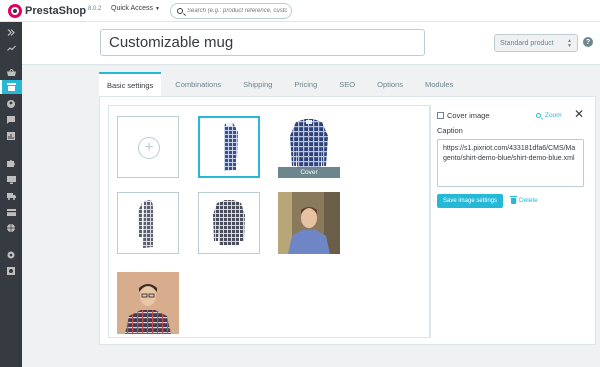 This screenshot has height=367, width=600. I want to click on shopping-basket-icon, so click(11, 72).